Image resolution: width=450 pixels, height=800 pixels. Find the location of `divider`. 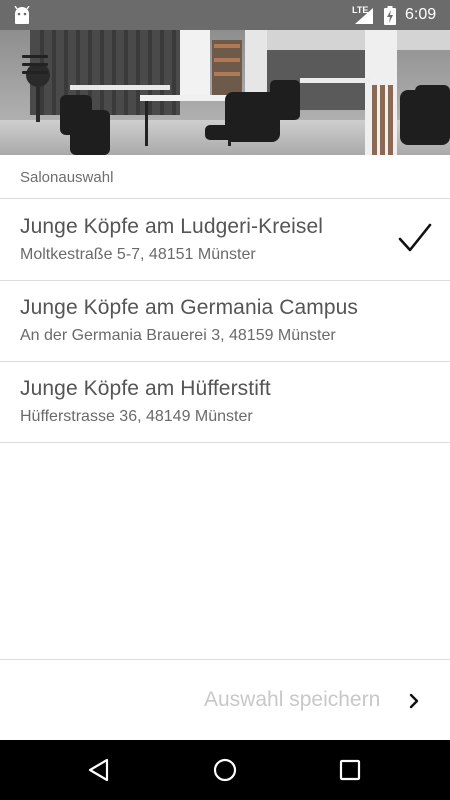

divider is located at coordinates (225, 442).